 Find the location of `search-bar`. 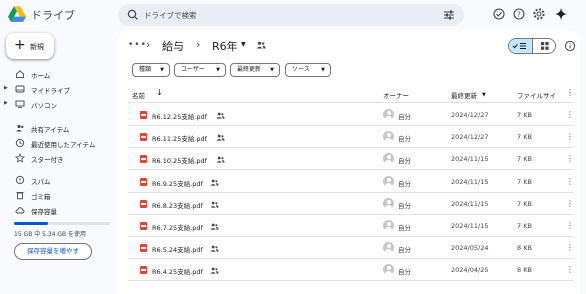

search-bar is located at coordinates (291, 15).